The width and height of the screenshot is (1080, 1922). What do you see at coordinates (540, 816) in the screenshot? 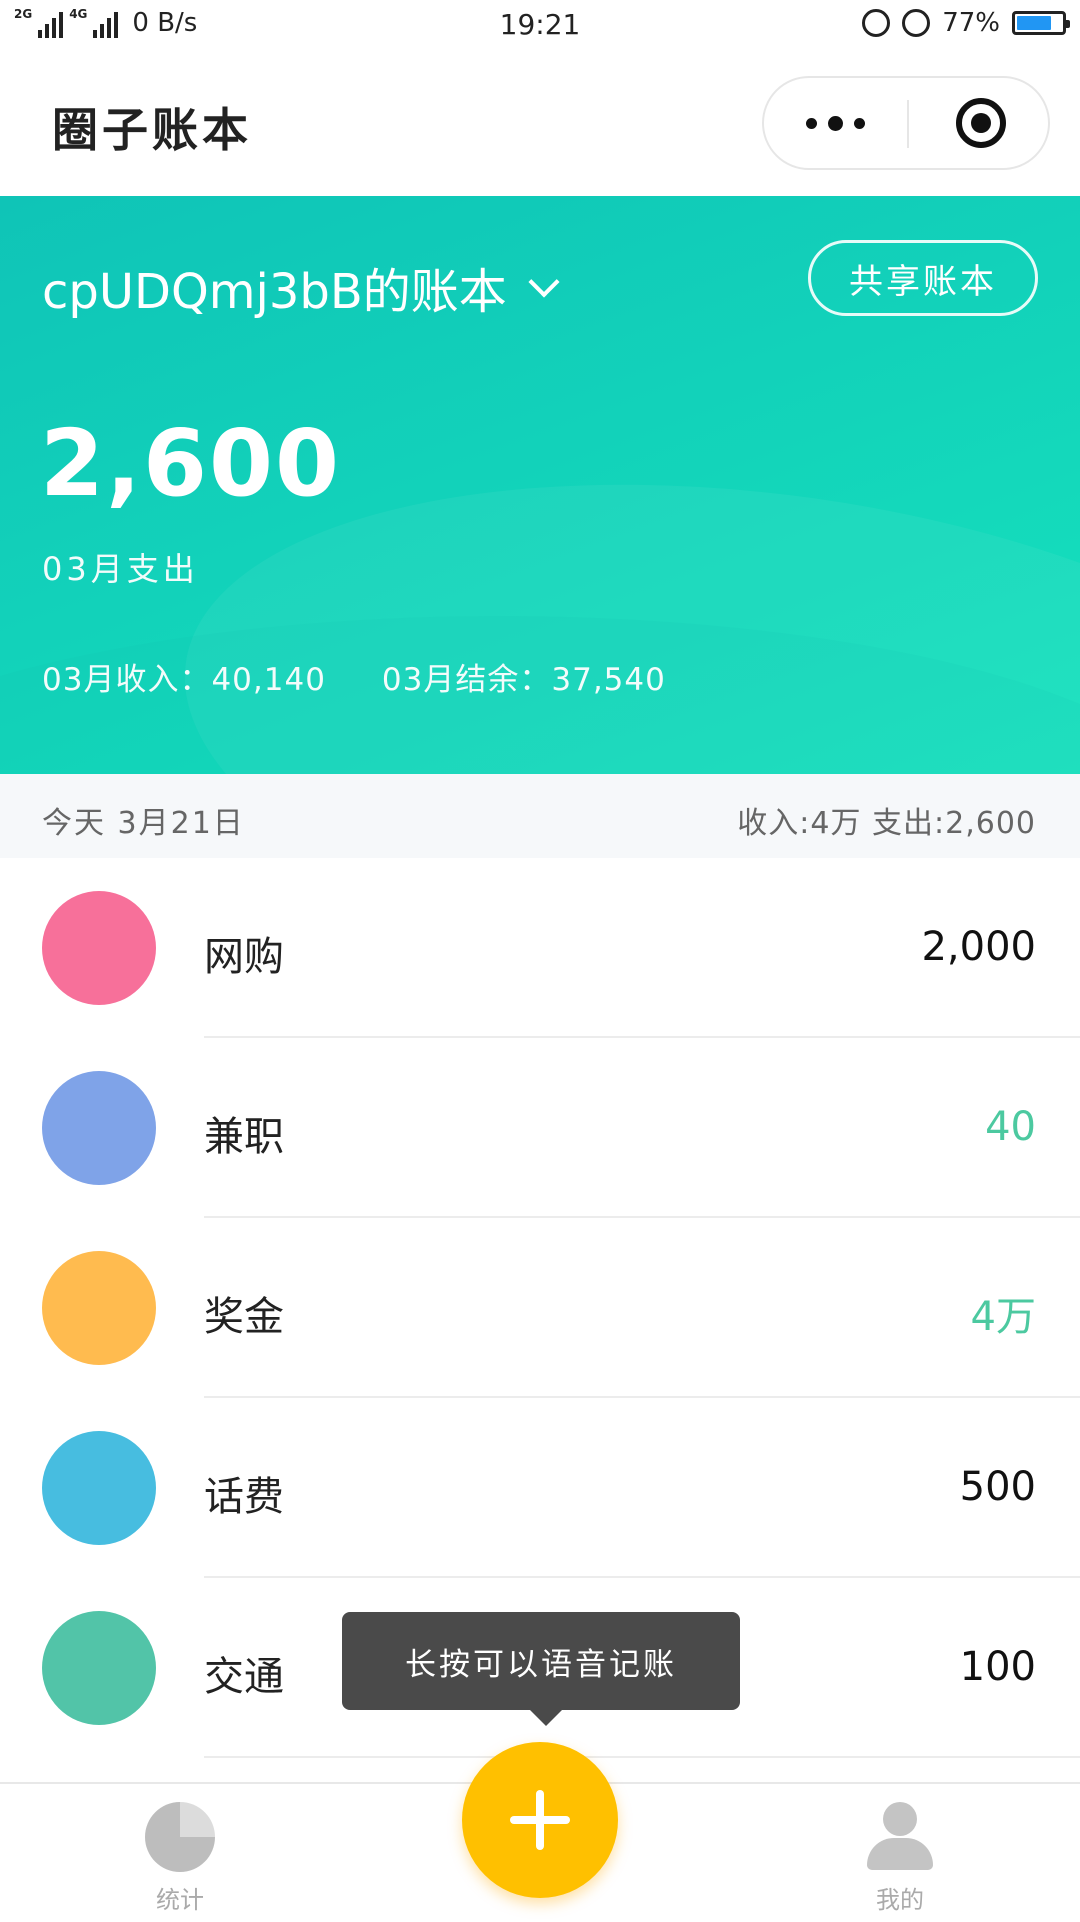
I see `date-header: 今天 3月21日 收入:4万 支出:2,600` at bounding box center [540, 816].